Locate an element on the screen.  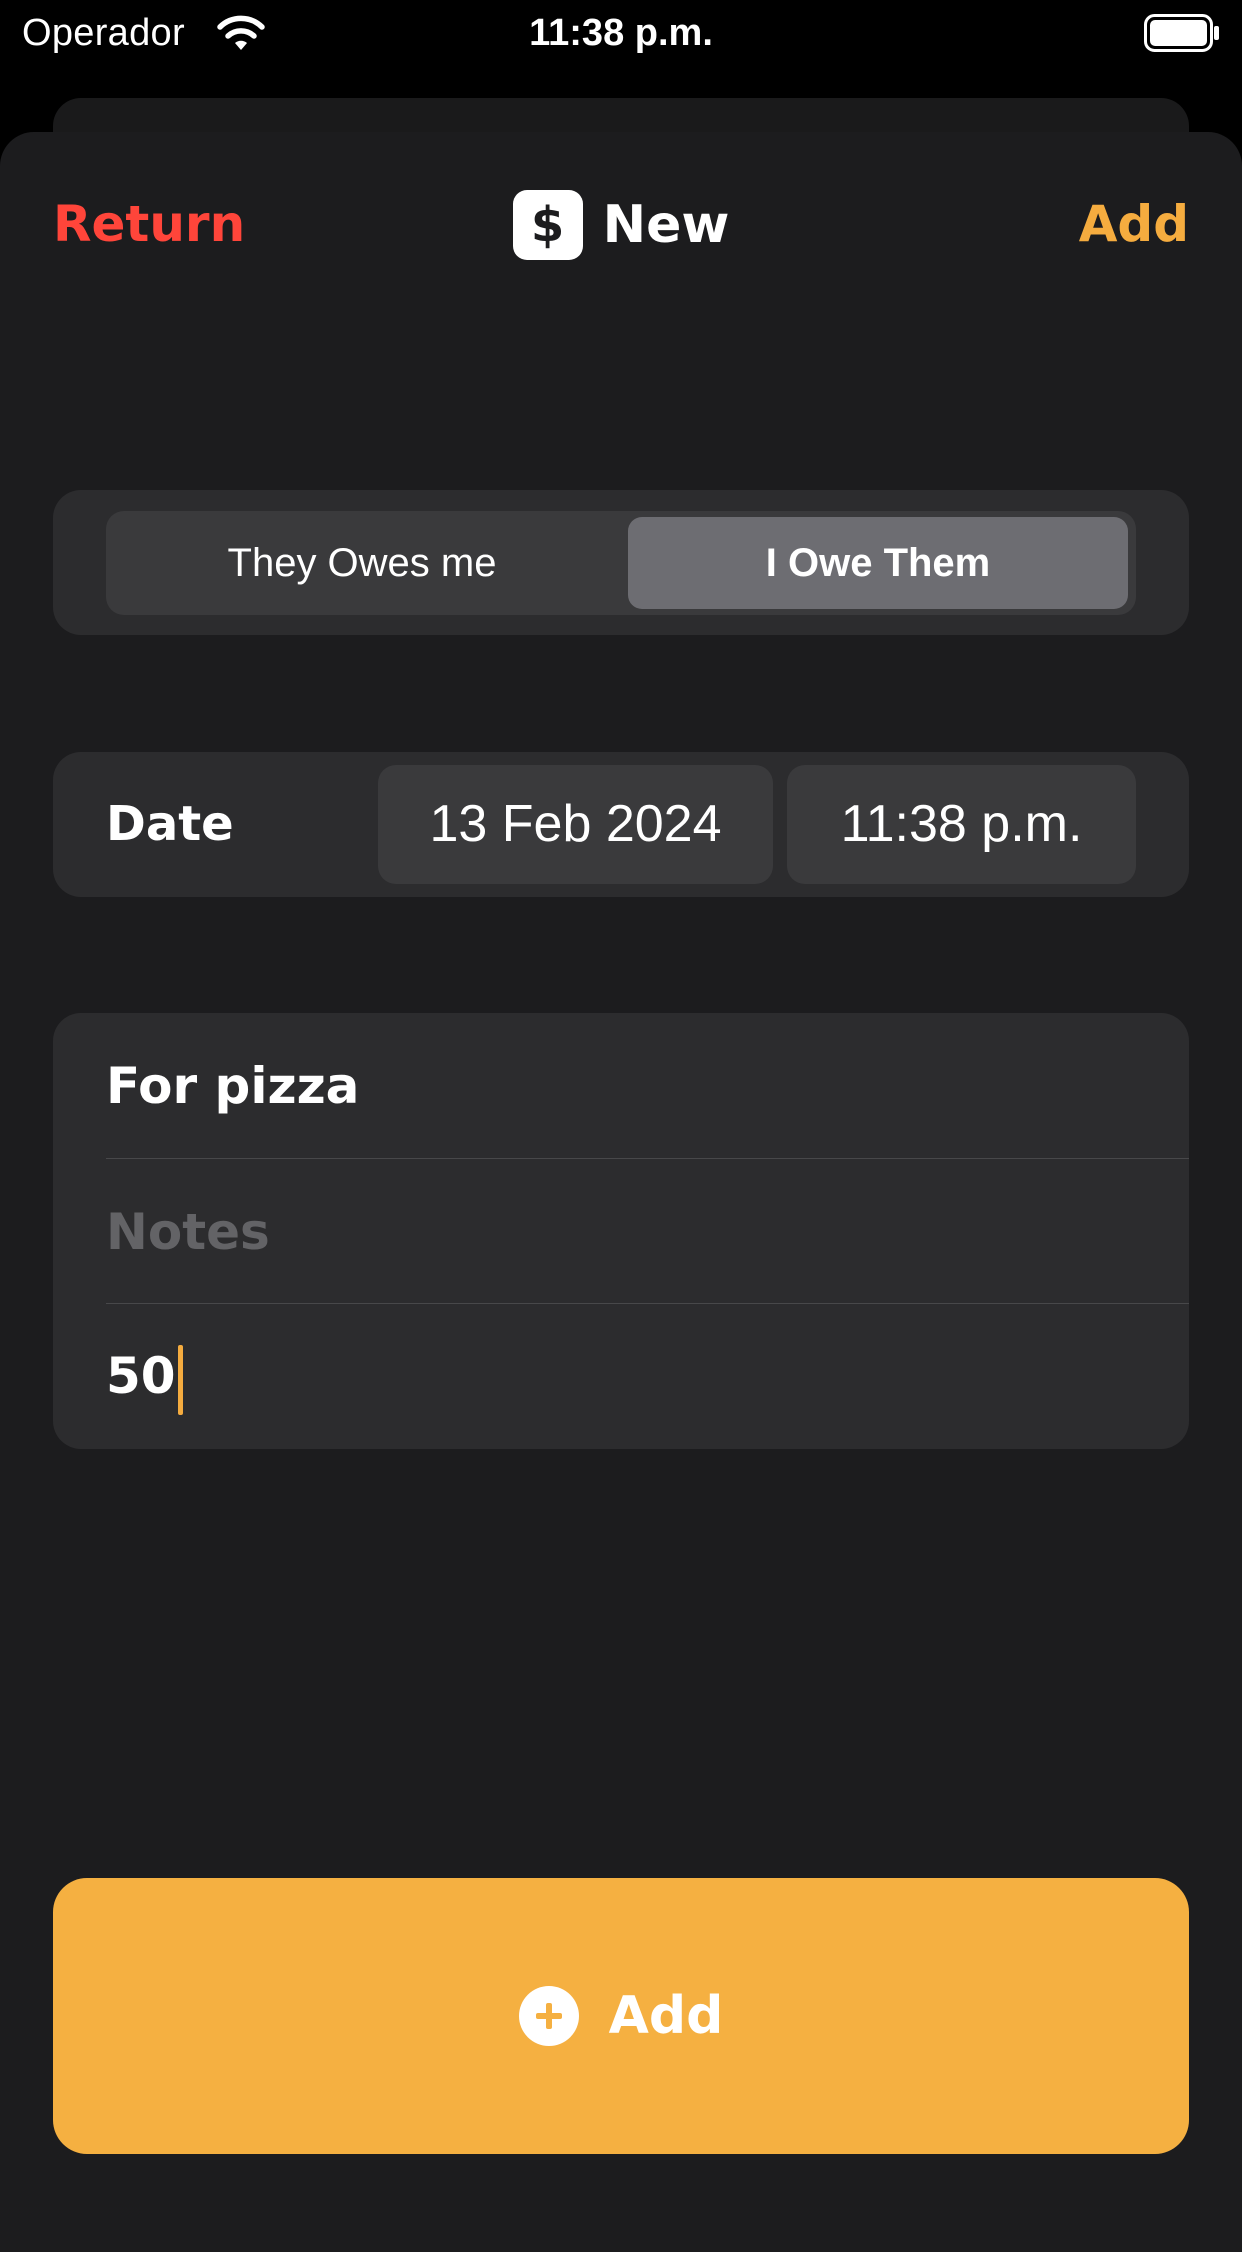
date-label: Date is located at coordinates (170, 824).